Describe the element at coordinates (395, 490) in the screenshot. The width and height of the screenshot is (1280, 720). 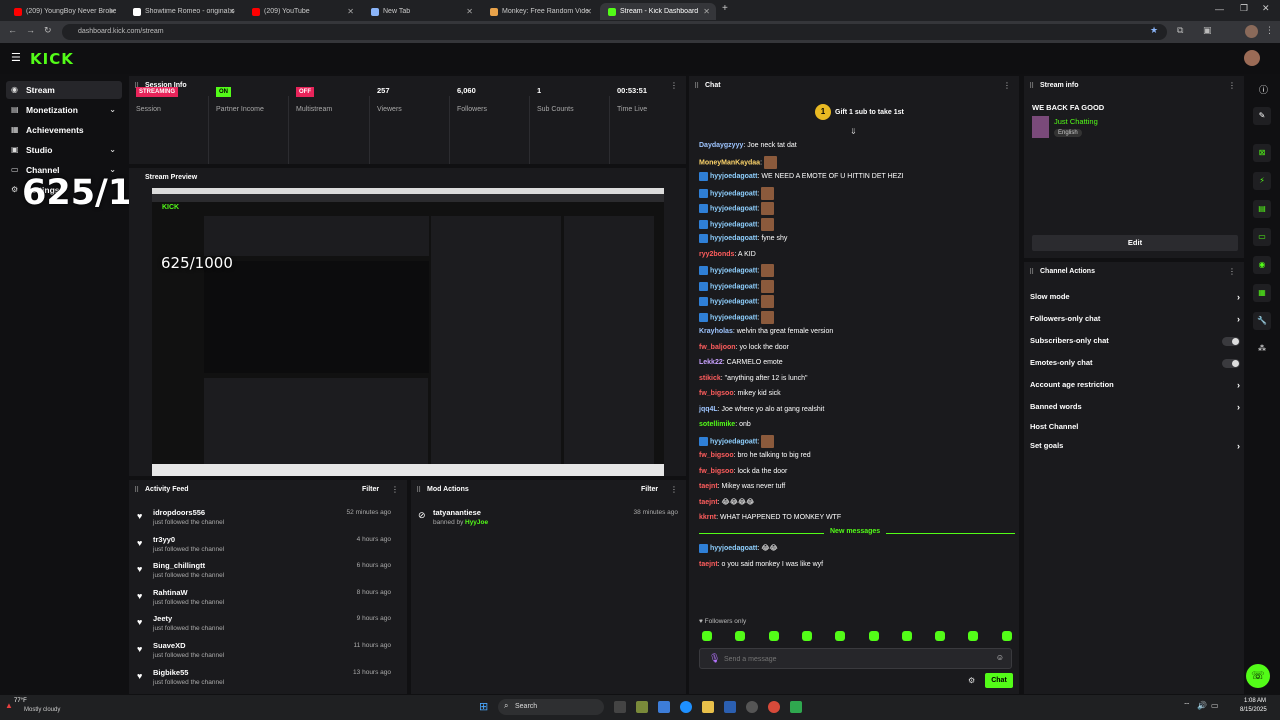
I see `activity-menu-icon: ⋮` at that location.